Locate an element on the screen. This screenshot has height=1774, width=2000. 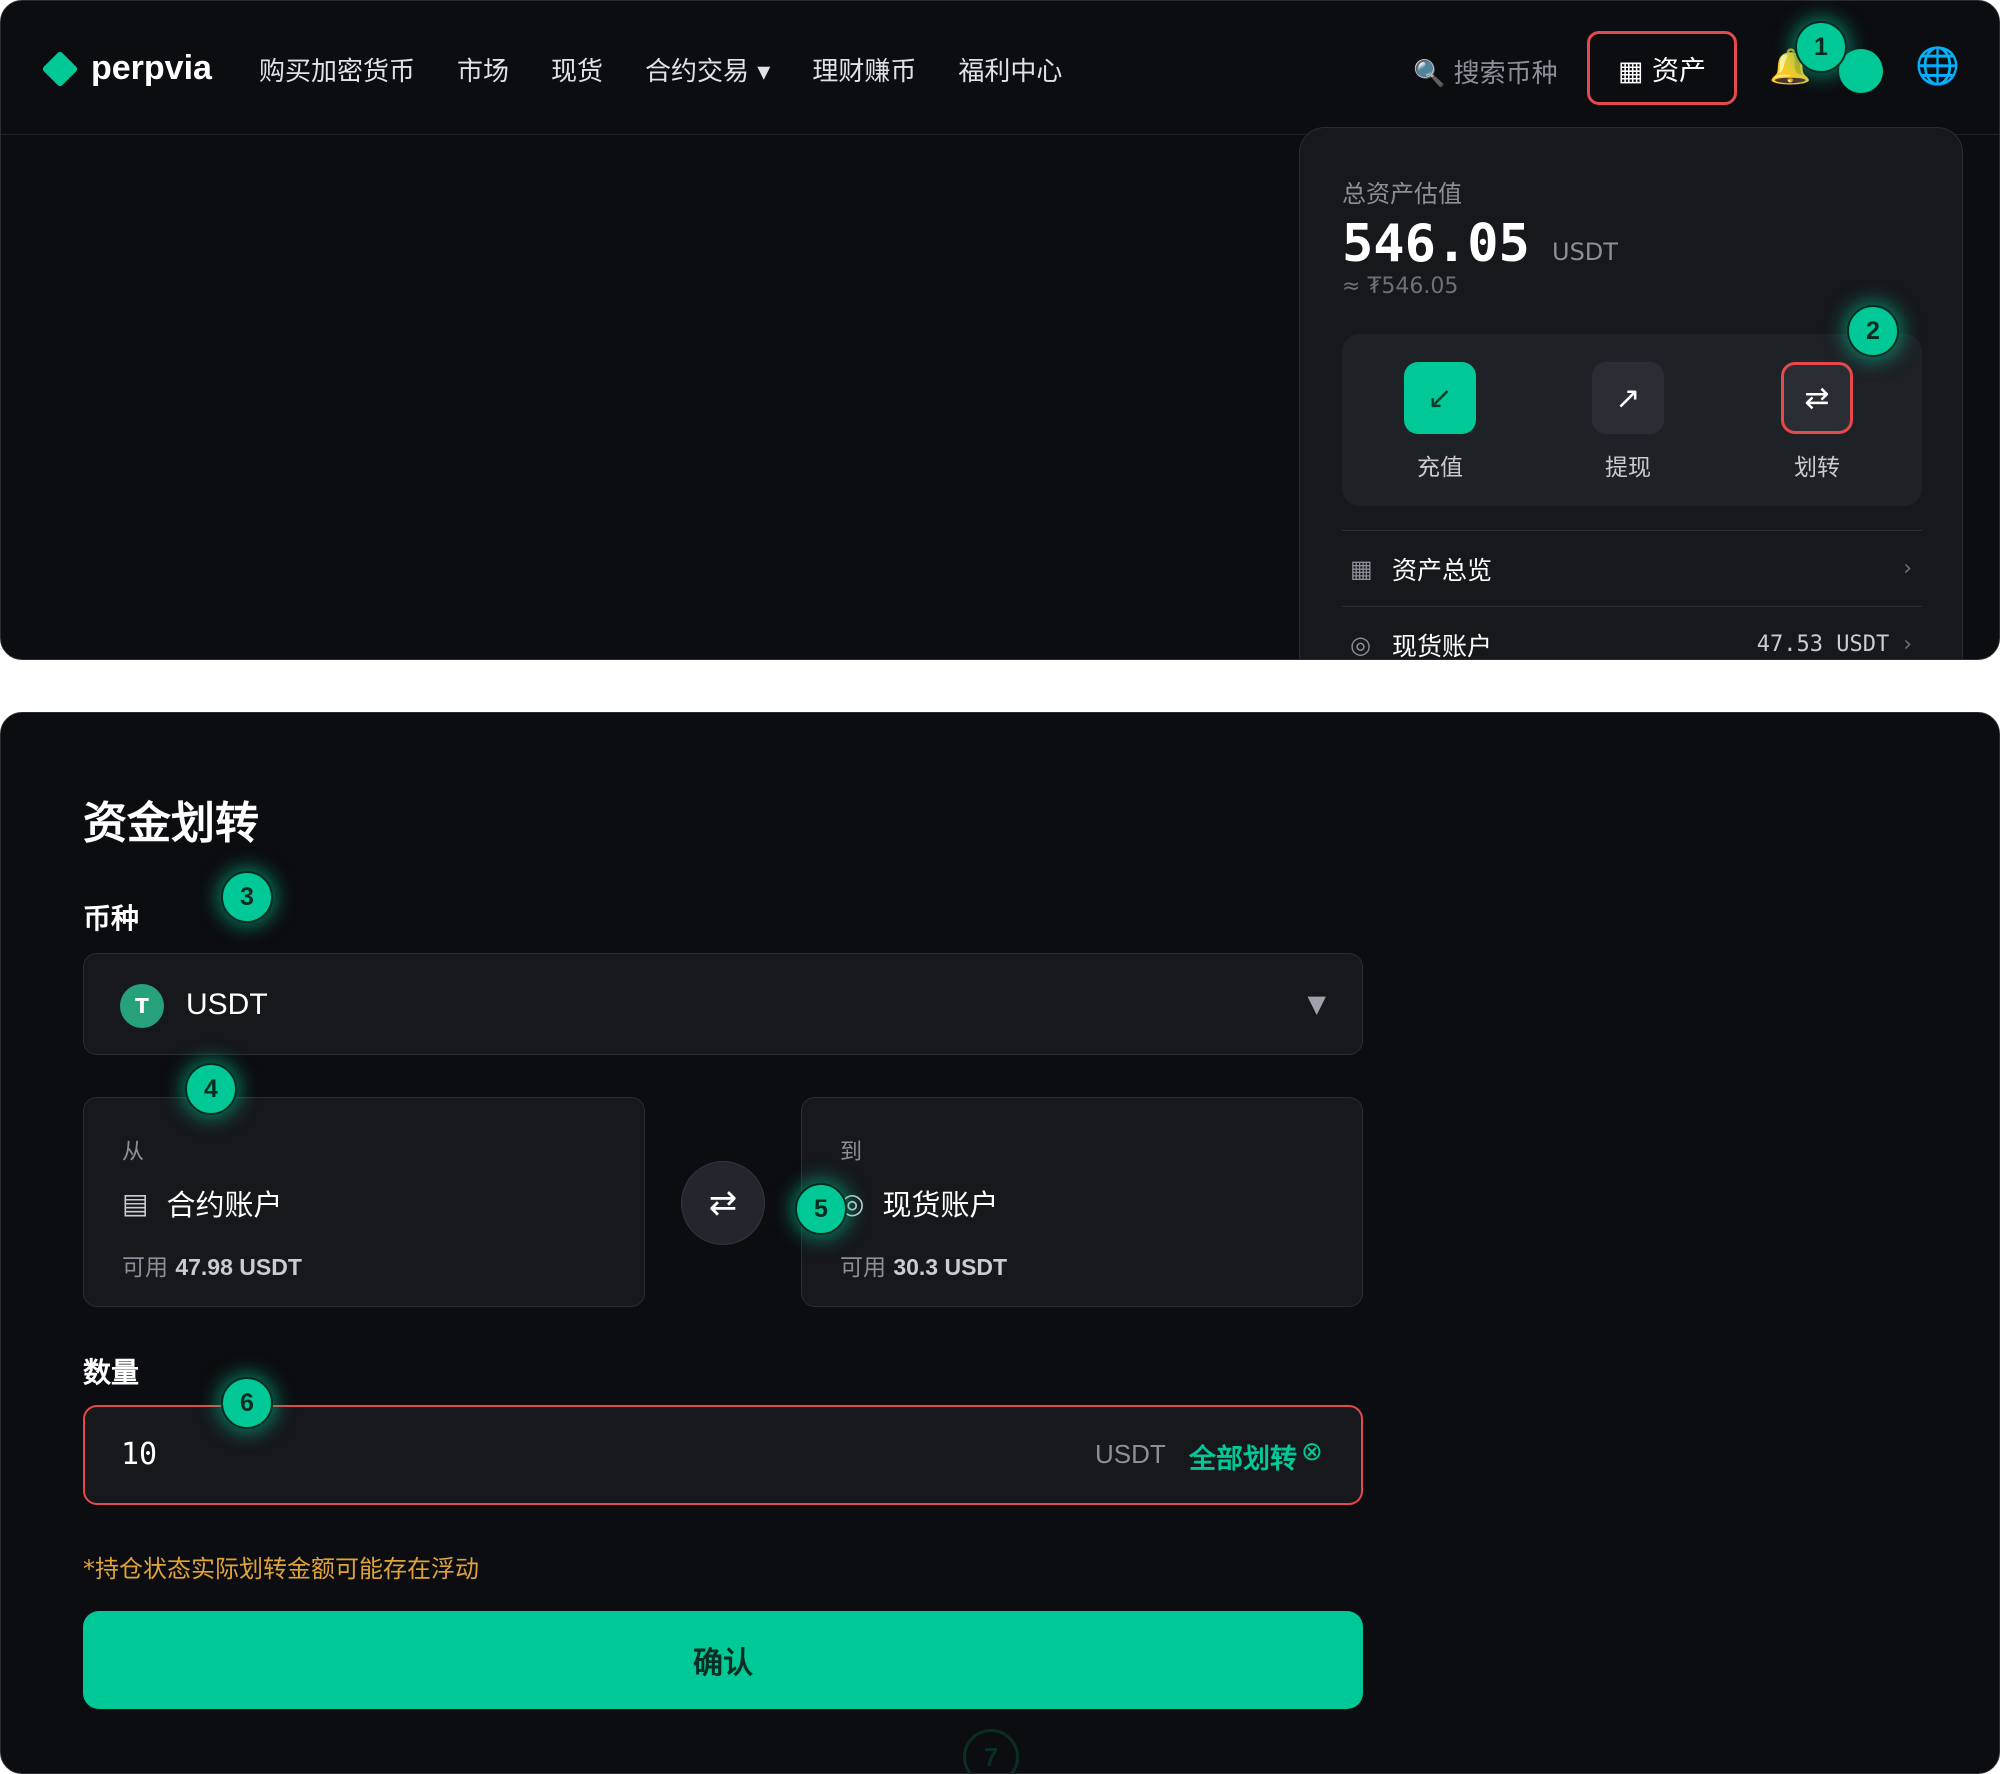
main-nav: 购买加密货币 市场 现货 合约交易 ▾ 理财赚币 福利中心 is located at coordinates (681, 69).